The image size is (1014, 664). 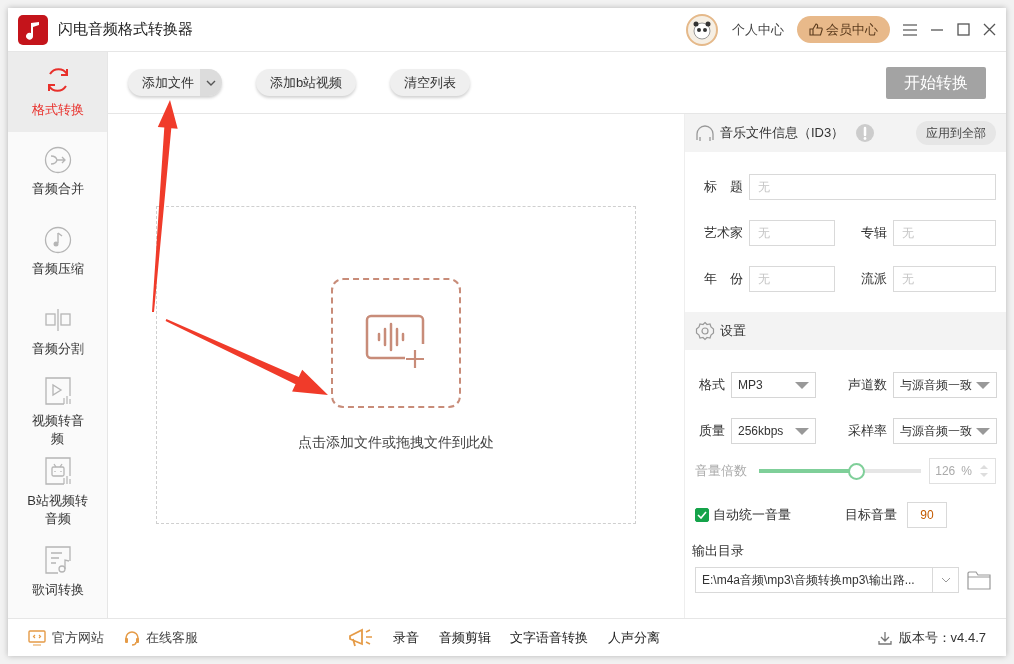 What do you see at coordinates (701, 29) in the screenshot?
I see `avatar-icon` at bounding box center [701, 29].